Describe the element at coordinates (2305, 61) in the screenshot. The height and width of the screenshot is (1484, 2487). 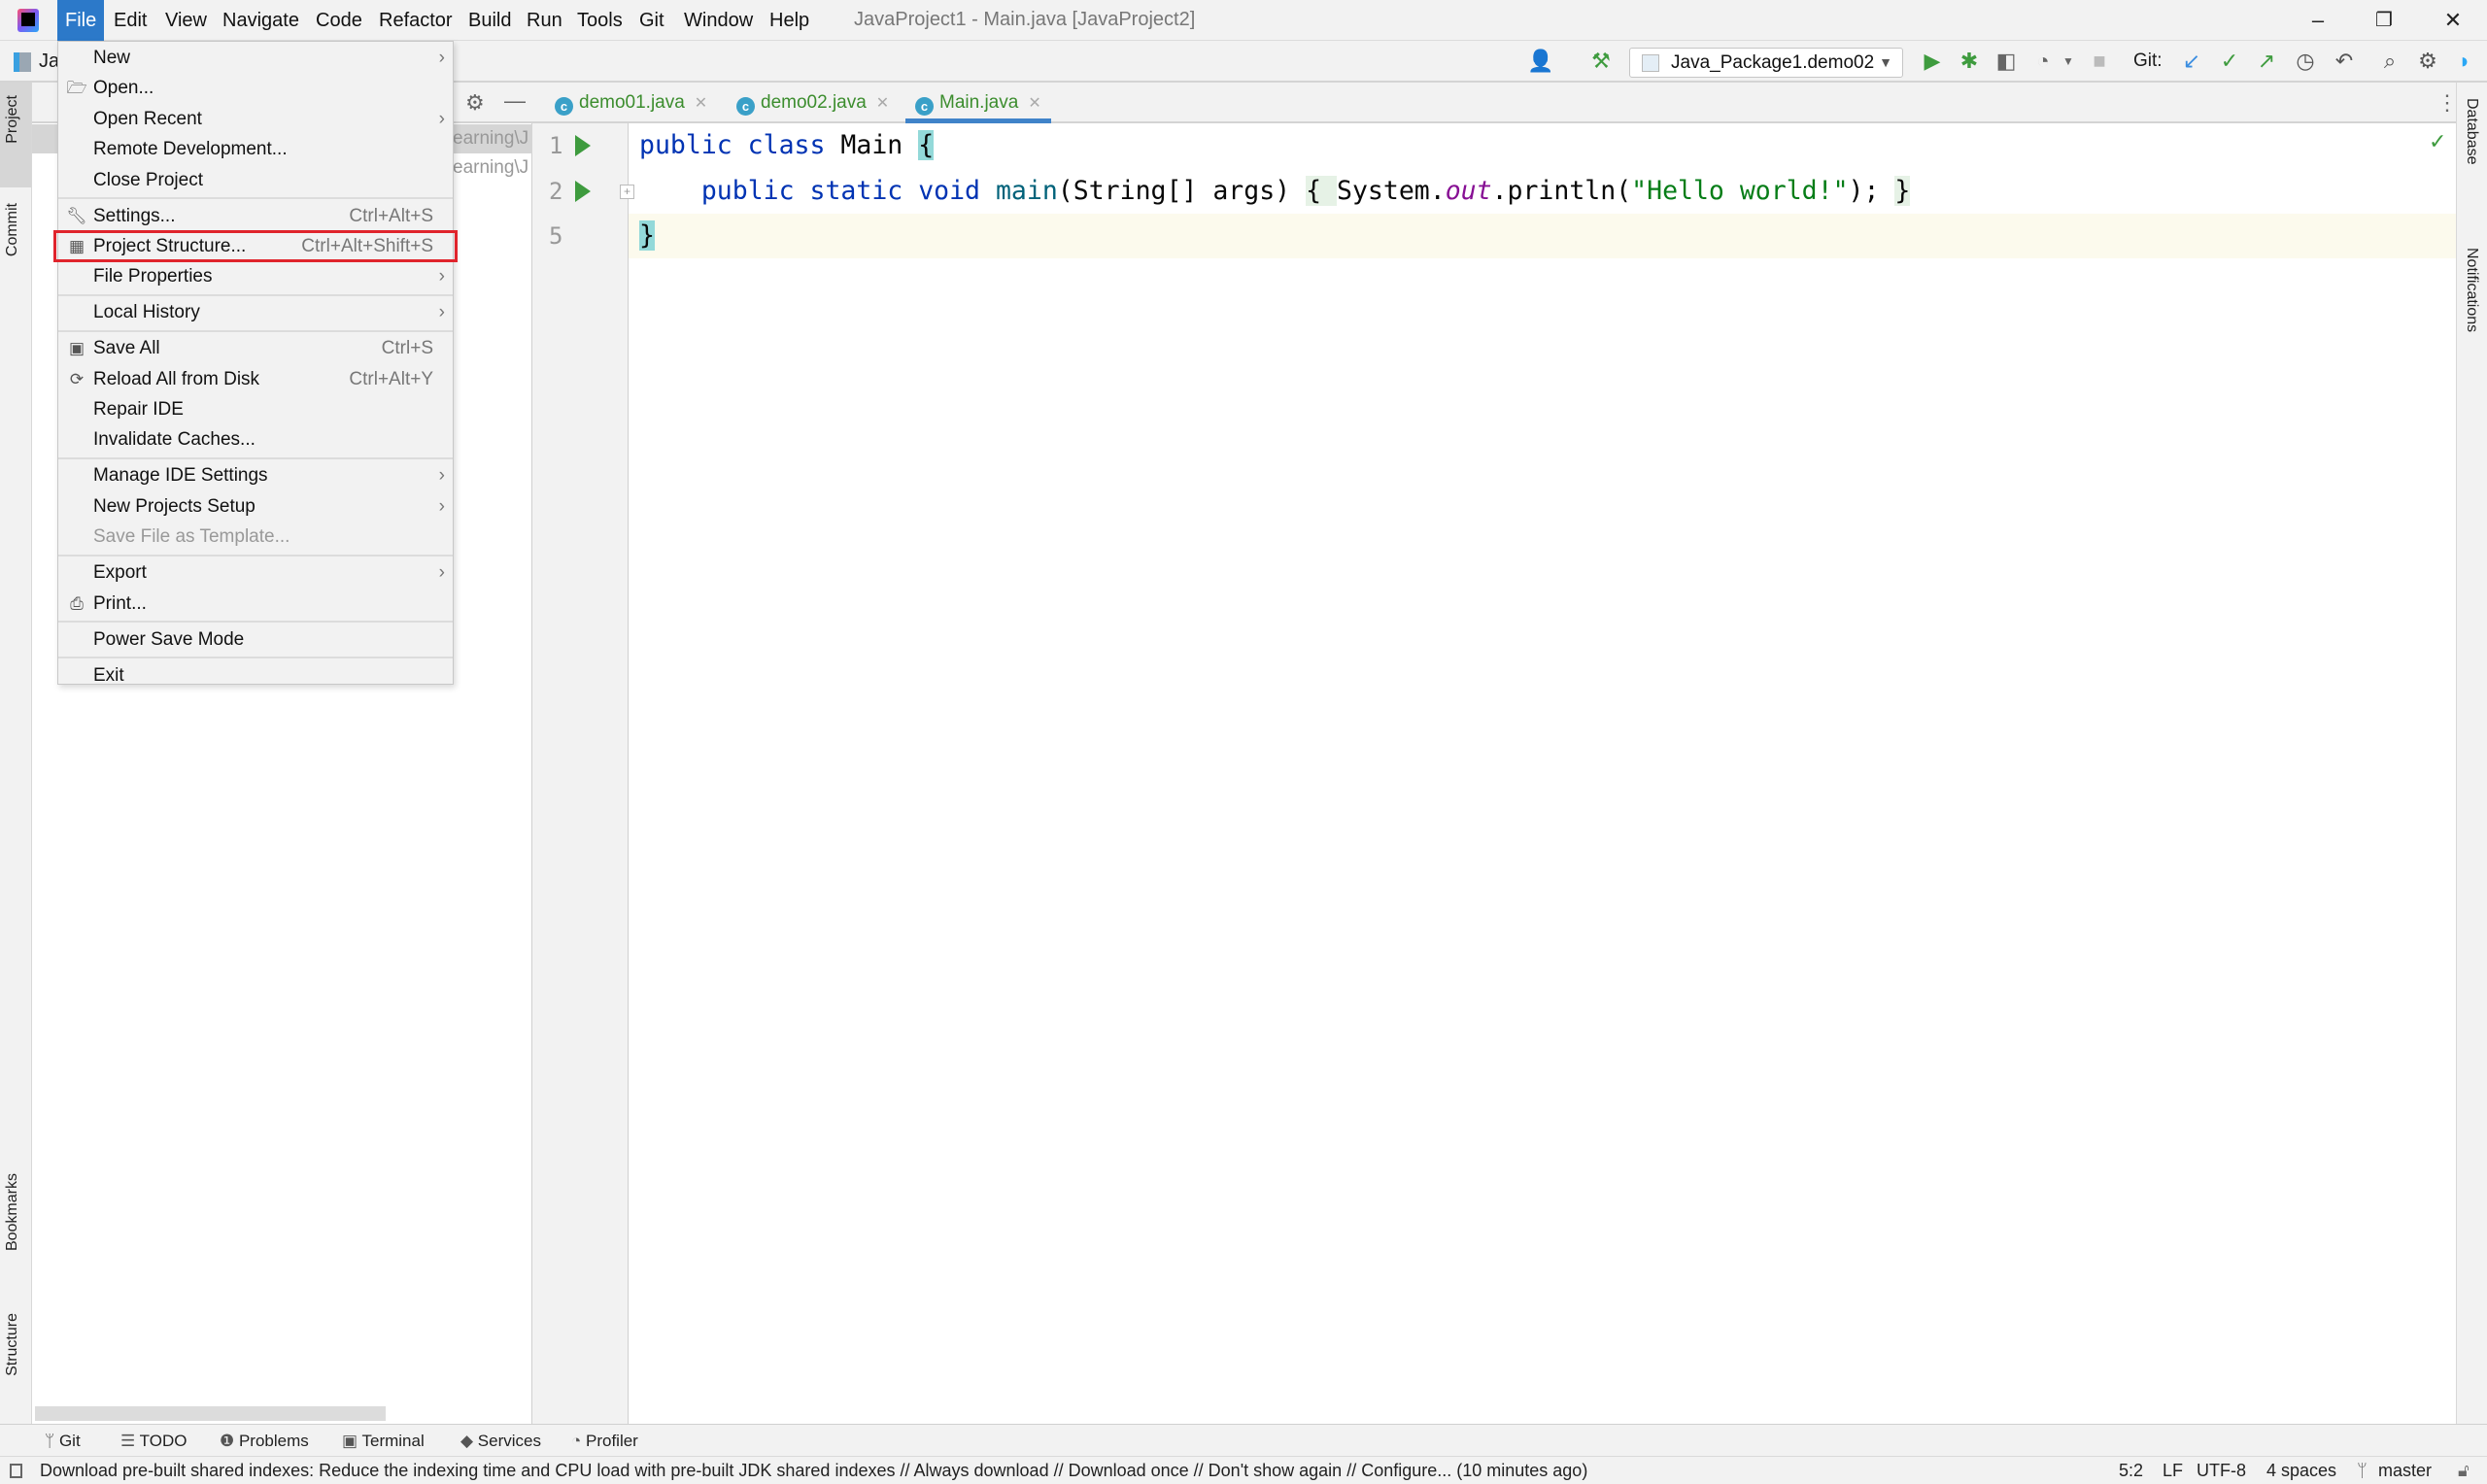
I see `history-icon: ◷` at that location.